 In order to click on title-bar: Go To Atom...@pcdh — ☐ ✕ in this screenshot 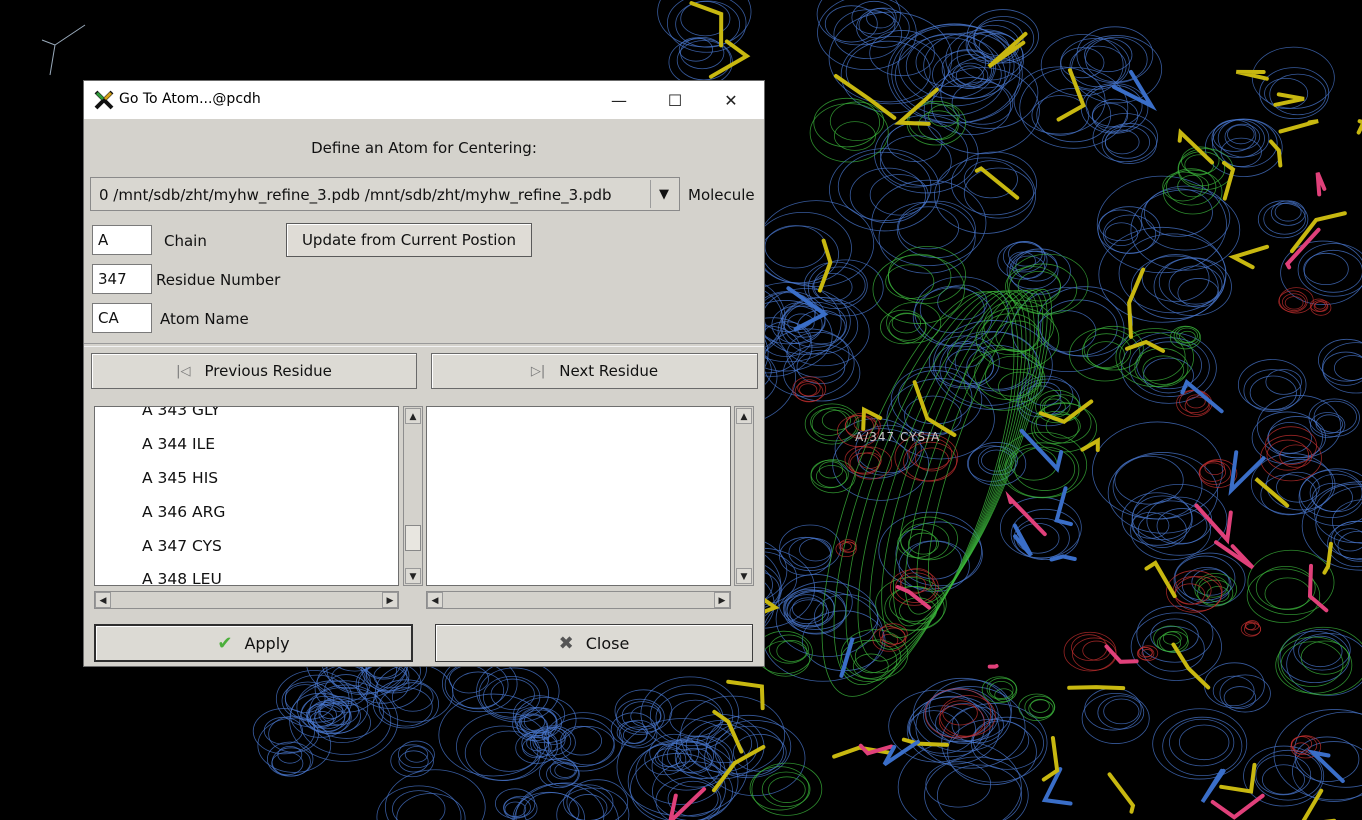, I will do `click(424, 100)`.